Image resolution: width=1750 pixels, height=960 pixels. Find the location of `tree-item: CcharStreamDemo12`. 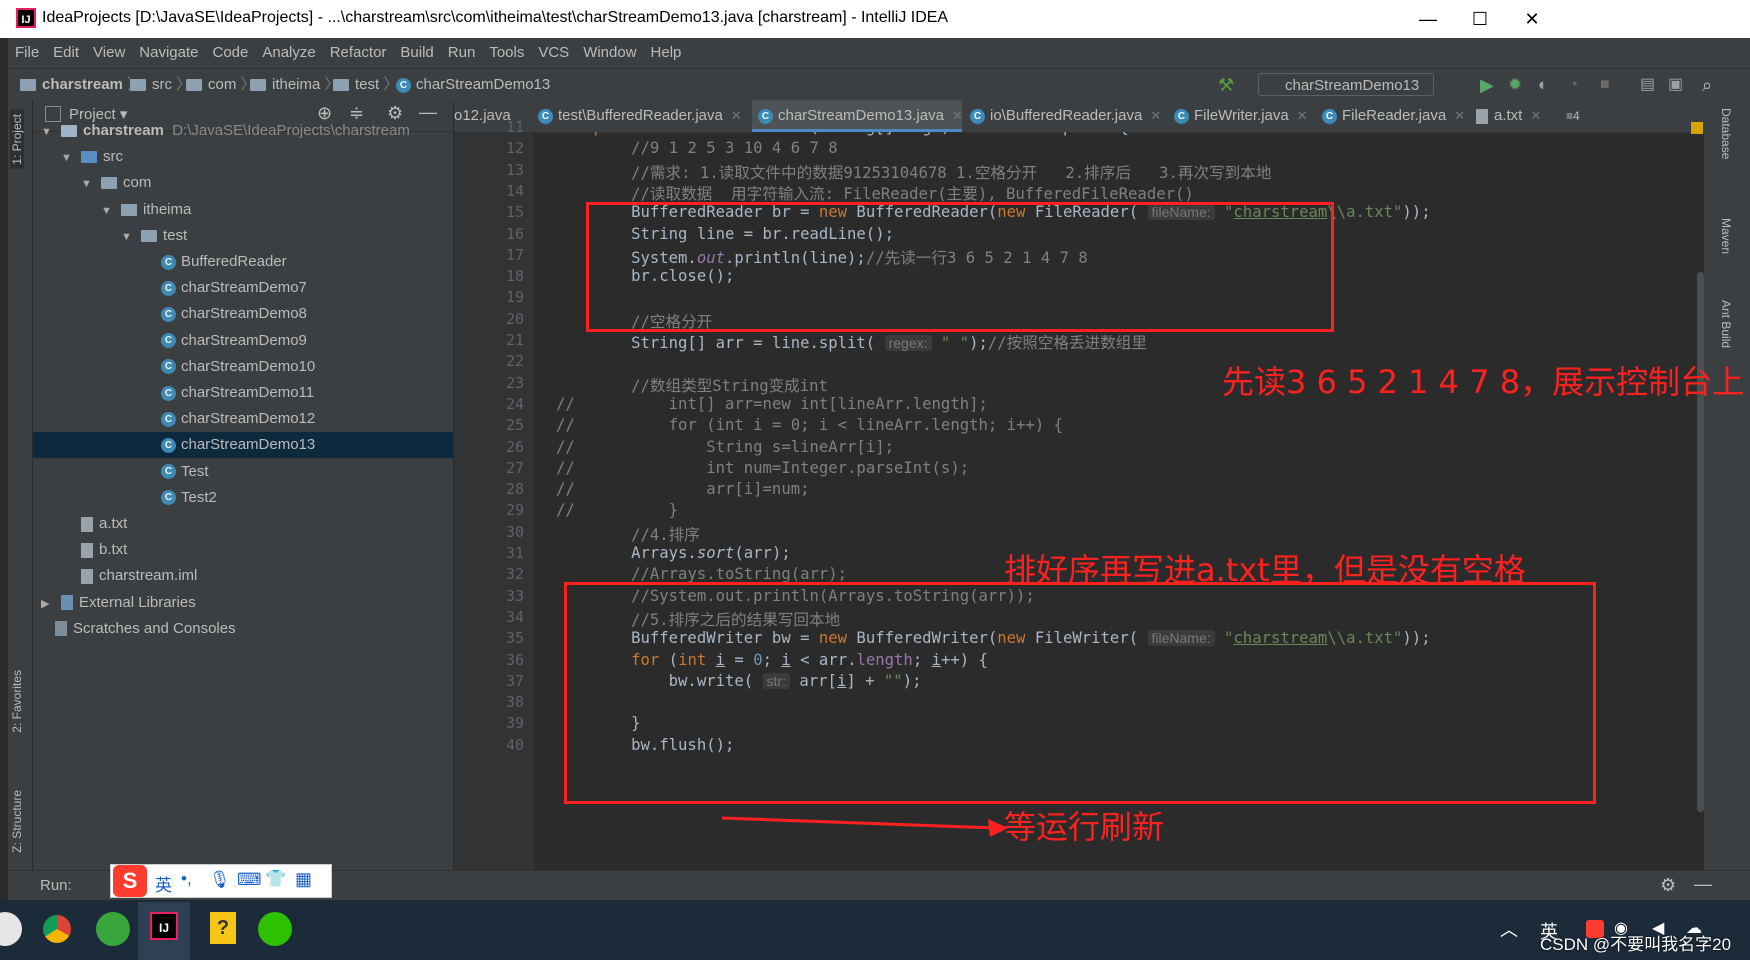

tree-item: CcharStreamDemo12 is located at coordinates (243, 419).